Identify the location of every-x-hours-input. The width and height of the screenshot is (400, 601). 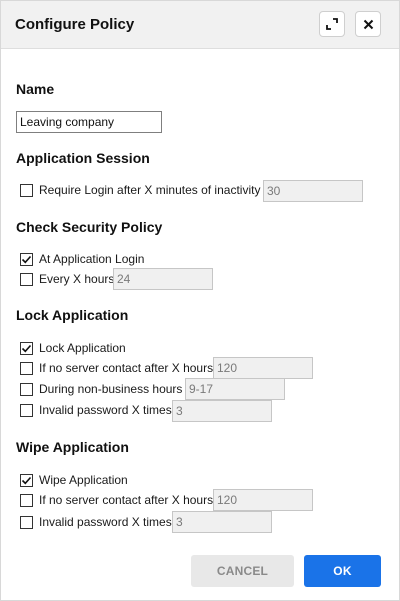
(163, 279).